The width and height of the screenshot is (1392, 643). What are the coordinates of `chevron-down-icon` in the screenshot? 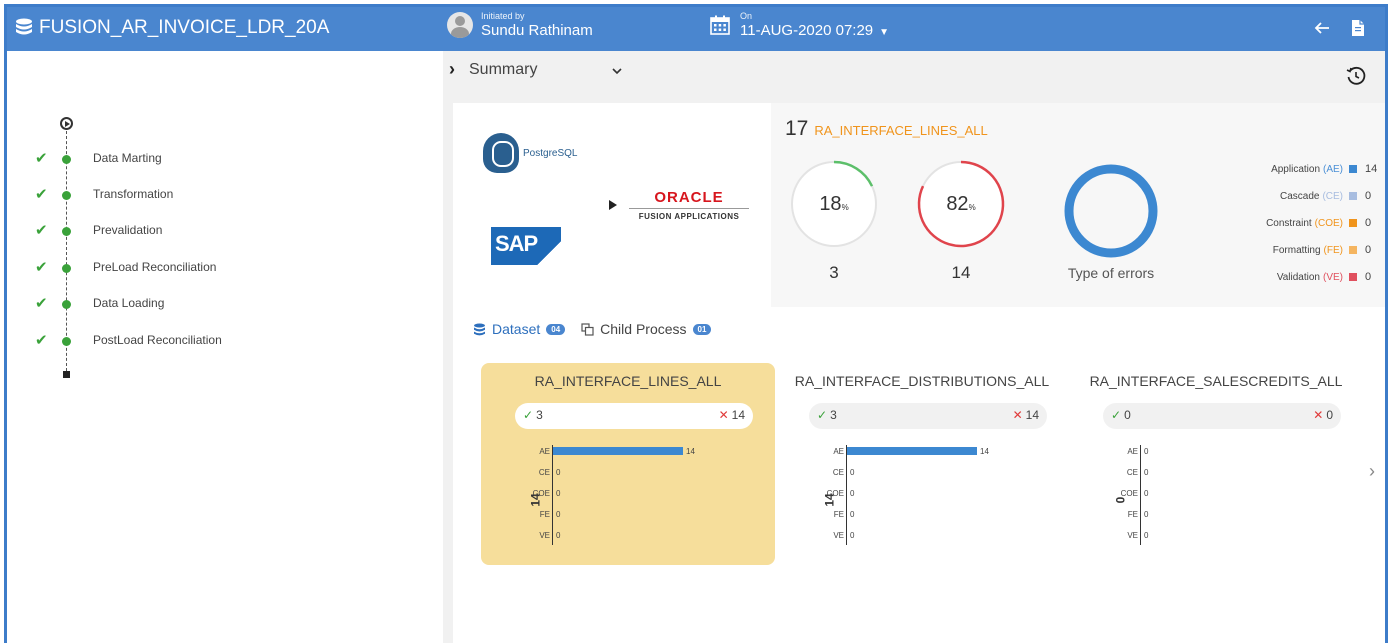 It's located at (617, 71).